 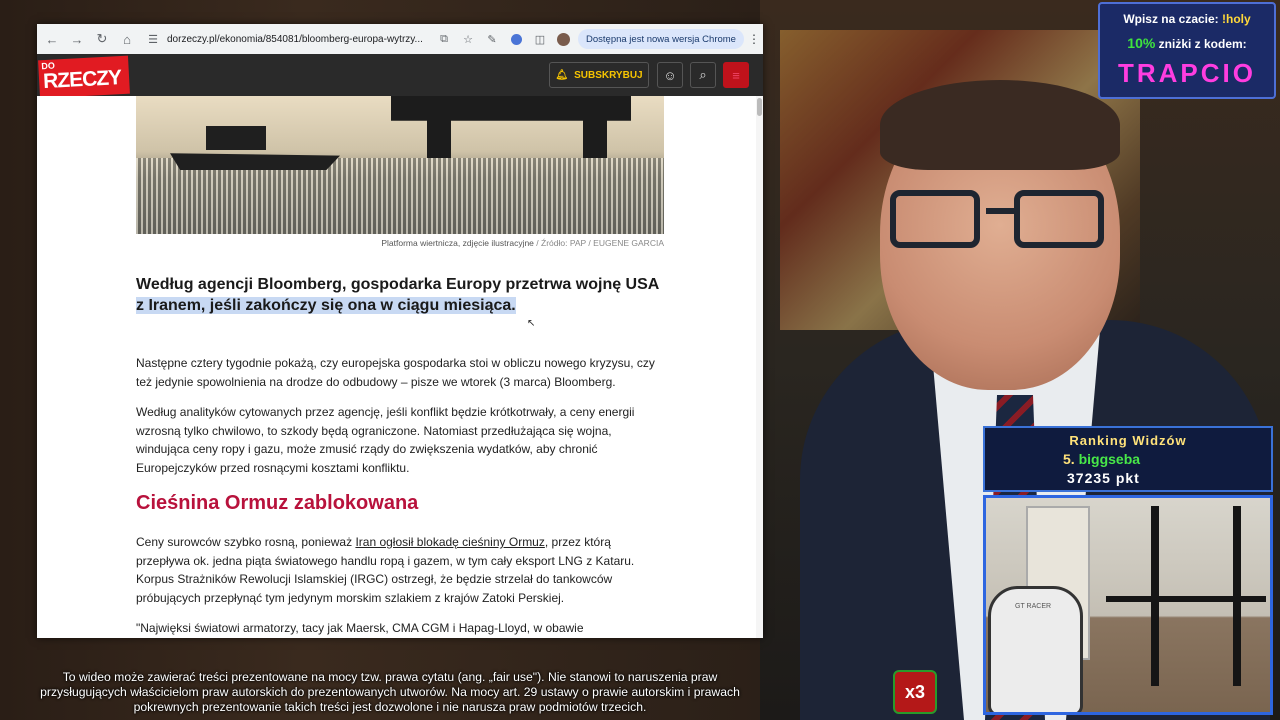 What do you see at coordinates (1109, 459) in the screenshot?
I see `ranking-user: biggseba` at bounding box center [1109, 459].